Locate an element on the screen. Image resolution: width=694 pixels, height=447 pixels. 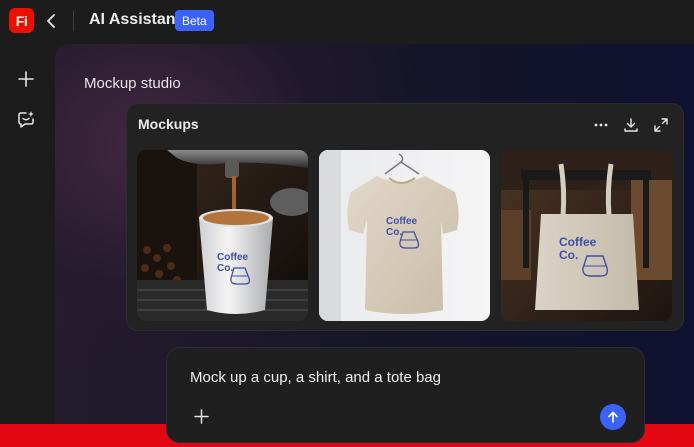
send-button is located at coordinates (613, 417).